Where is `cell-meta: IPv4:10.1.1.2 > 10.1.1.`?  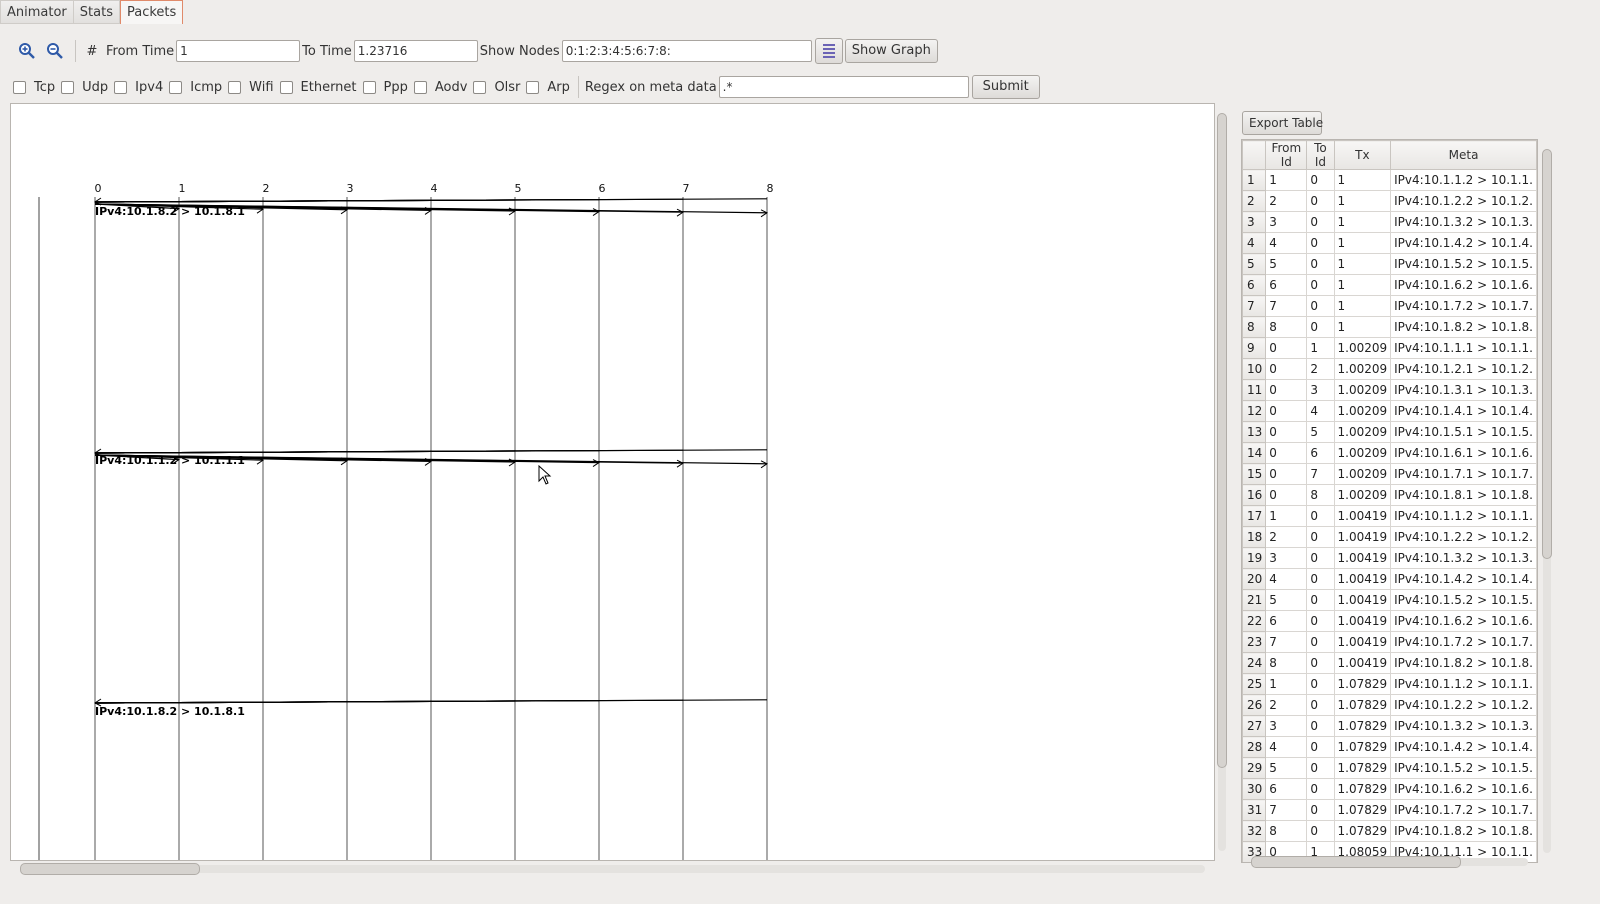 cell-meta: IPv4:10.1.1.2 > 10.1.1. is located at coordinates (1463, 180).